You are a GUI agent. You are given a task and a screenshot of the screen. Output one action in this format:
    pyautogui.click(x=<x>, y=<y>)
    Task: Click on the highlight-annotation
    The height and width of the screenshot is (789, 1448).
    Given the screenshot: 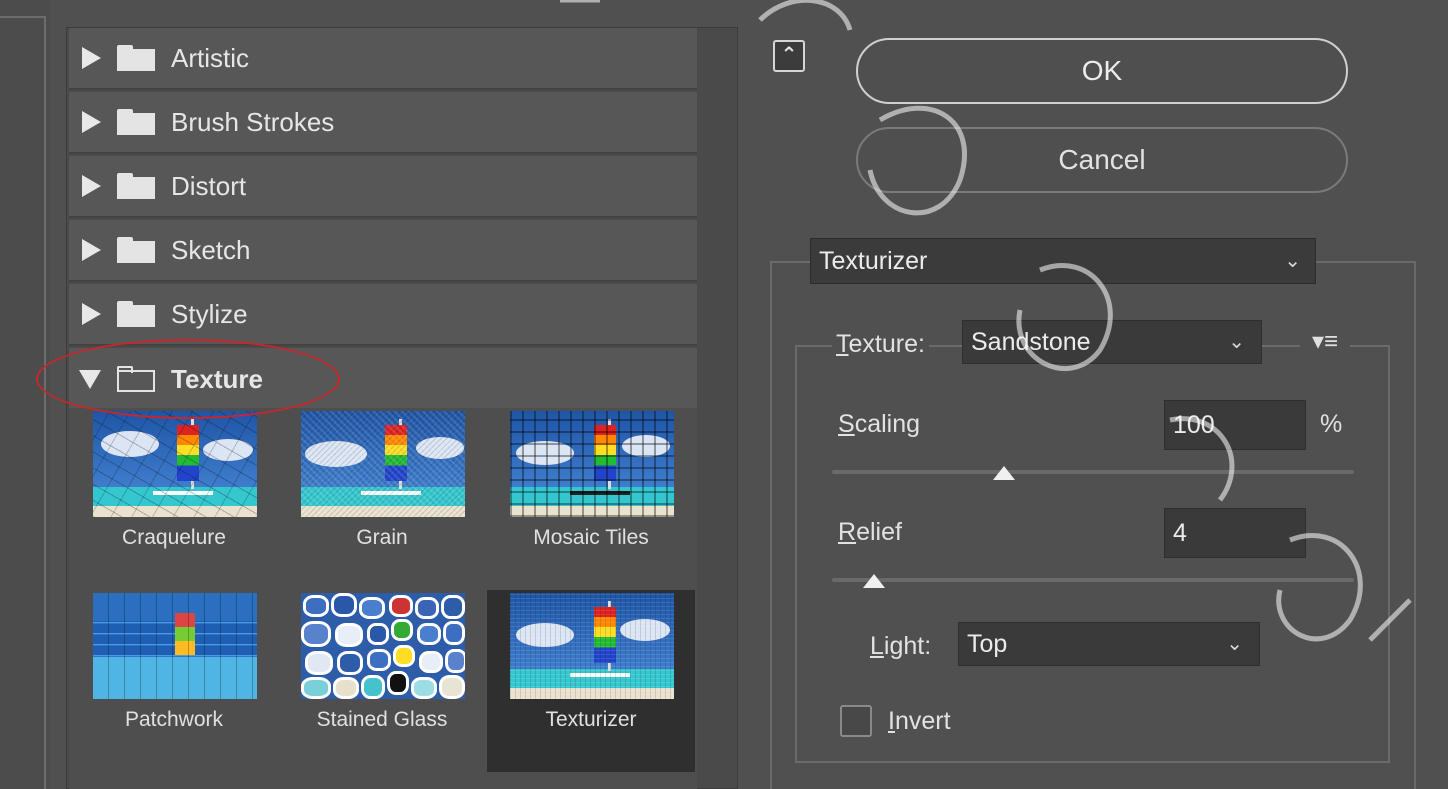 What is the action you would take?
    pyautogui.click(x=188, y=379)
    